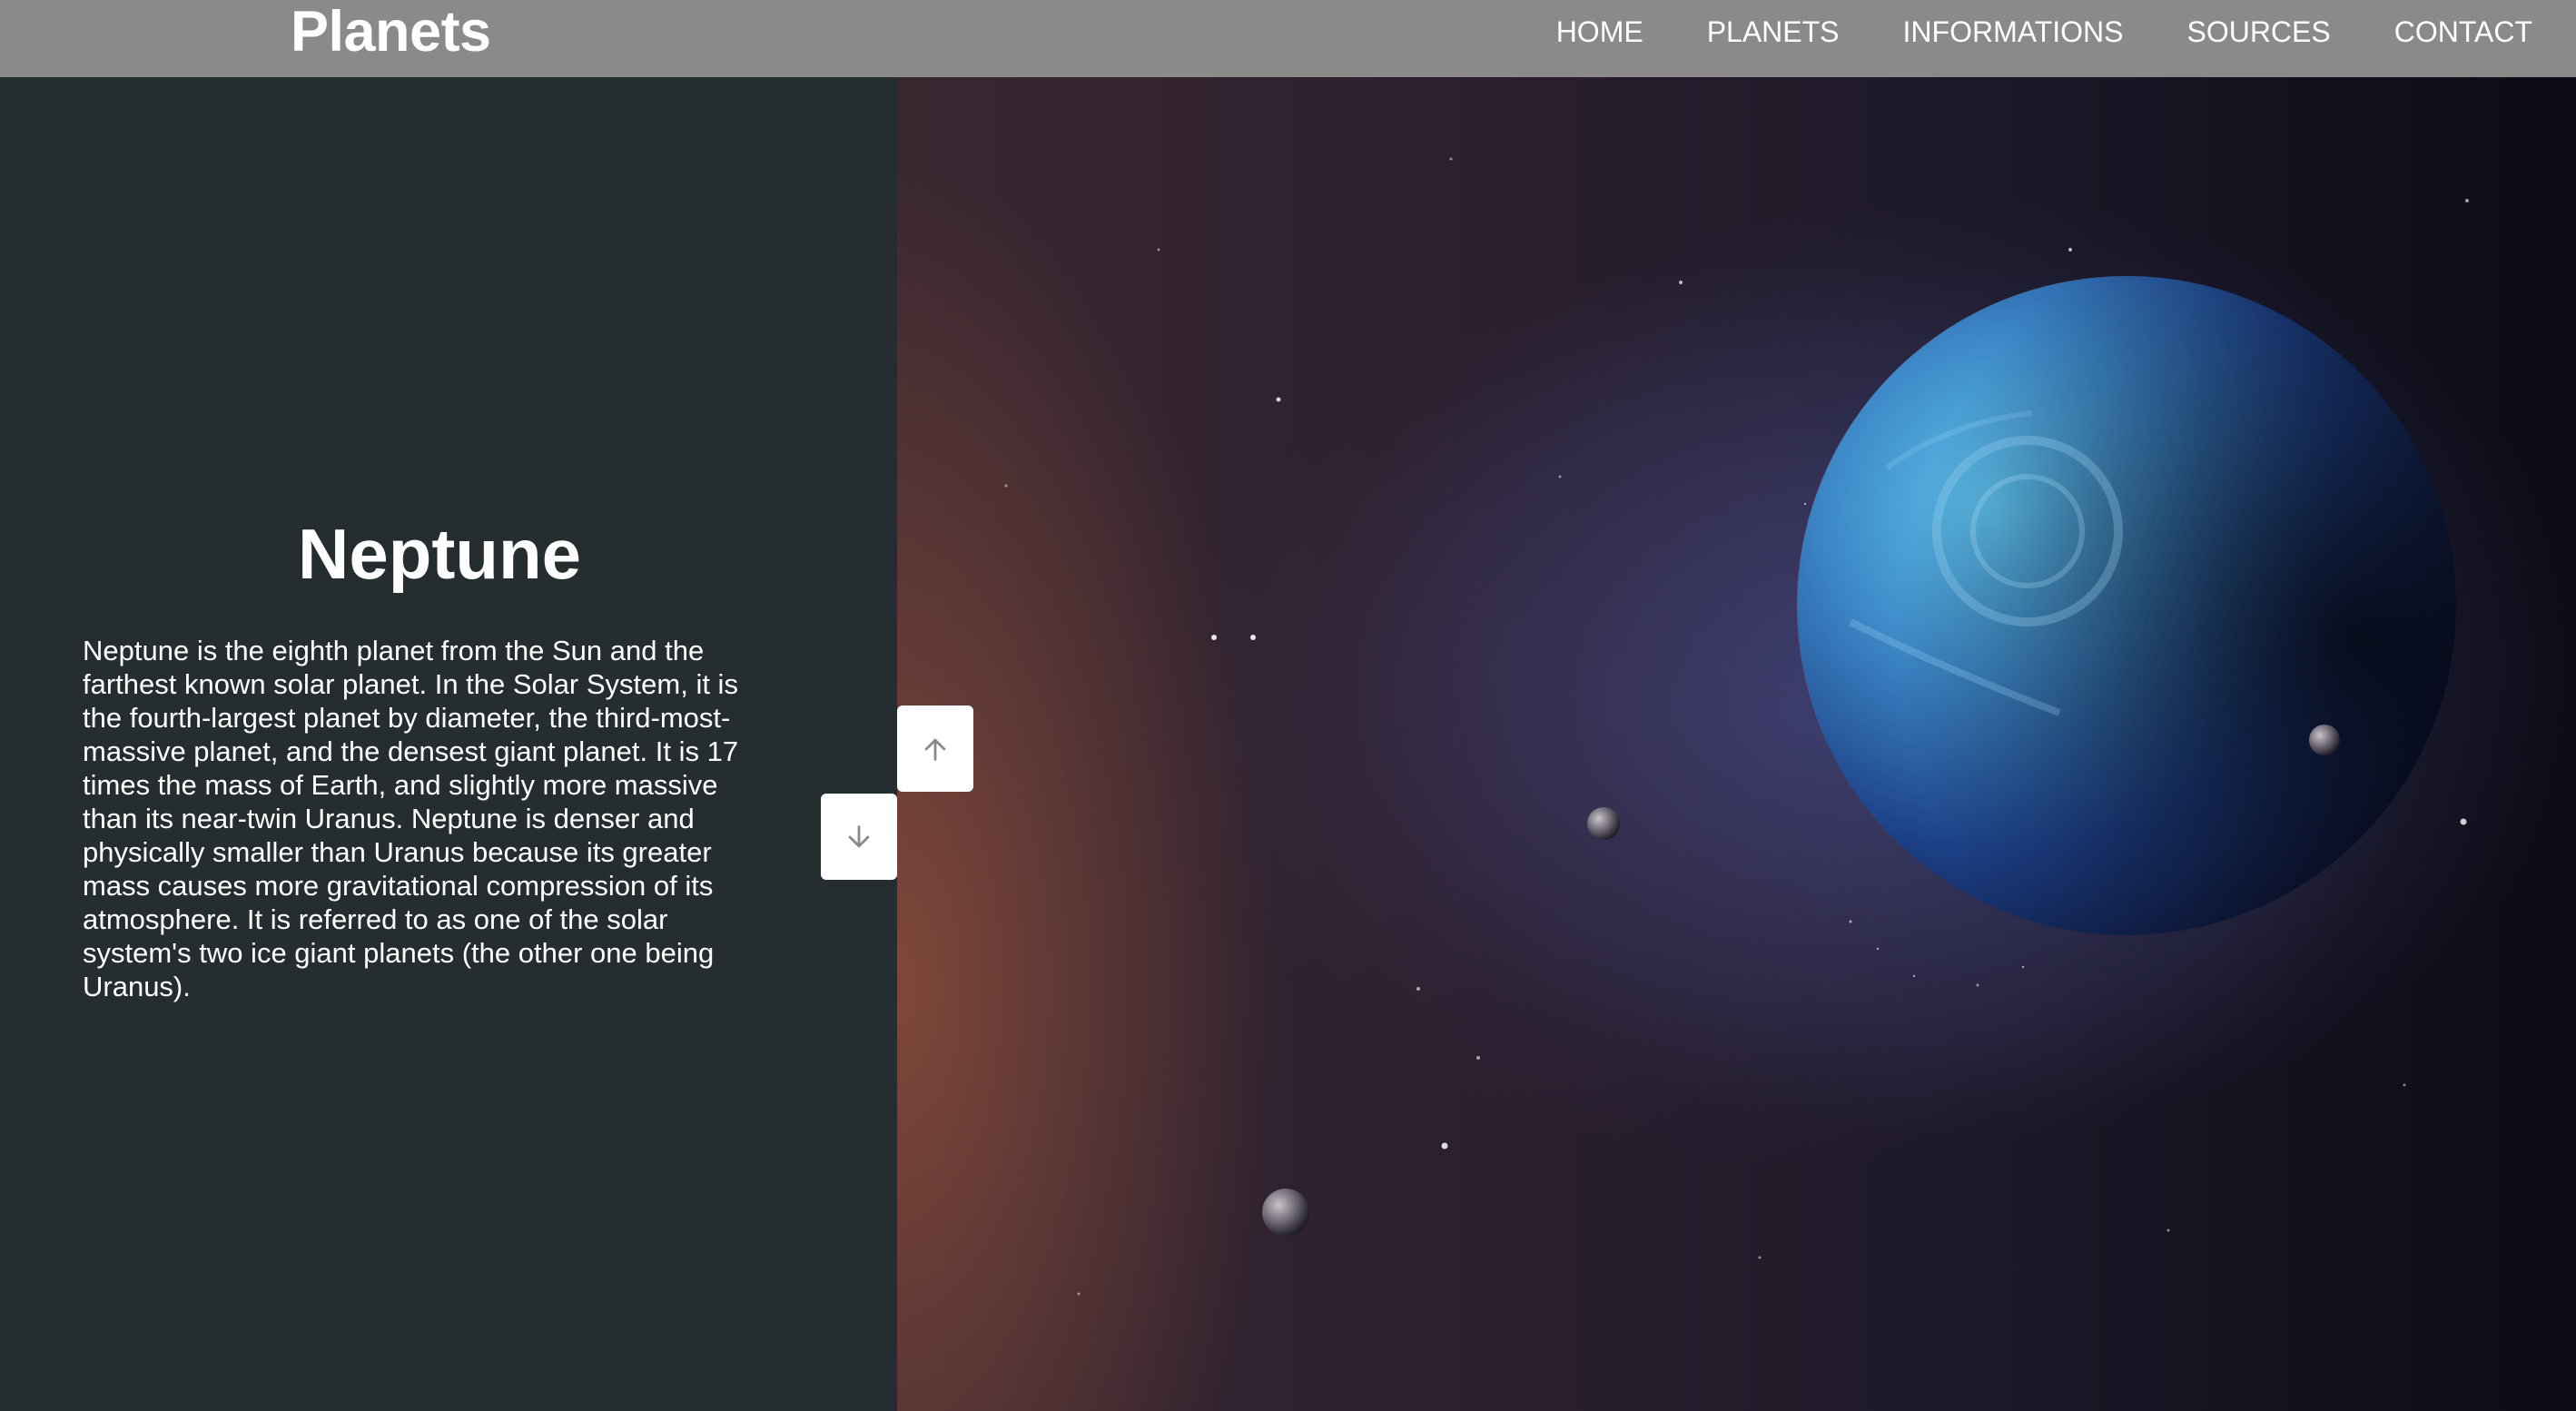  I want to click on nav-planets: PLANETS, so click(1773, 32).